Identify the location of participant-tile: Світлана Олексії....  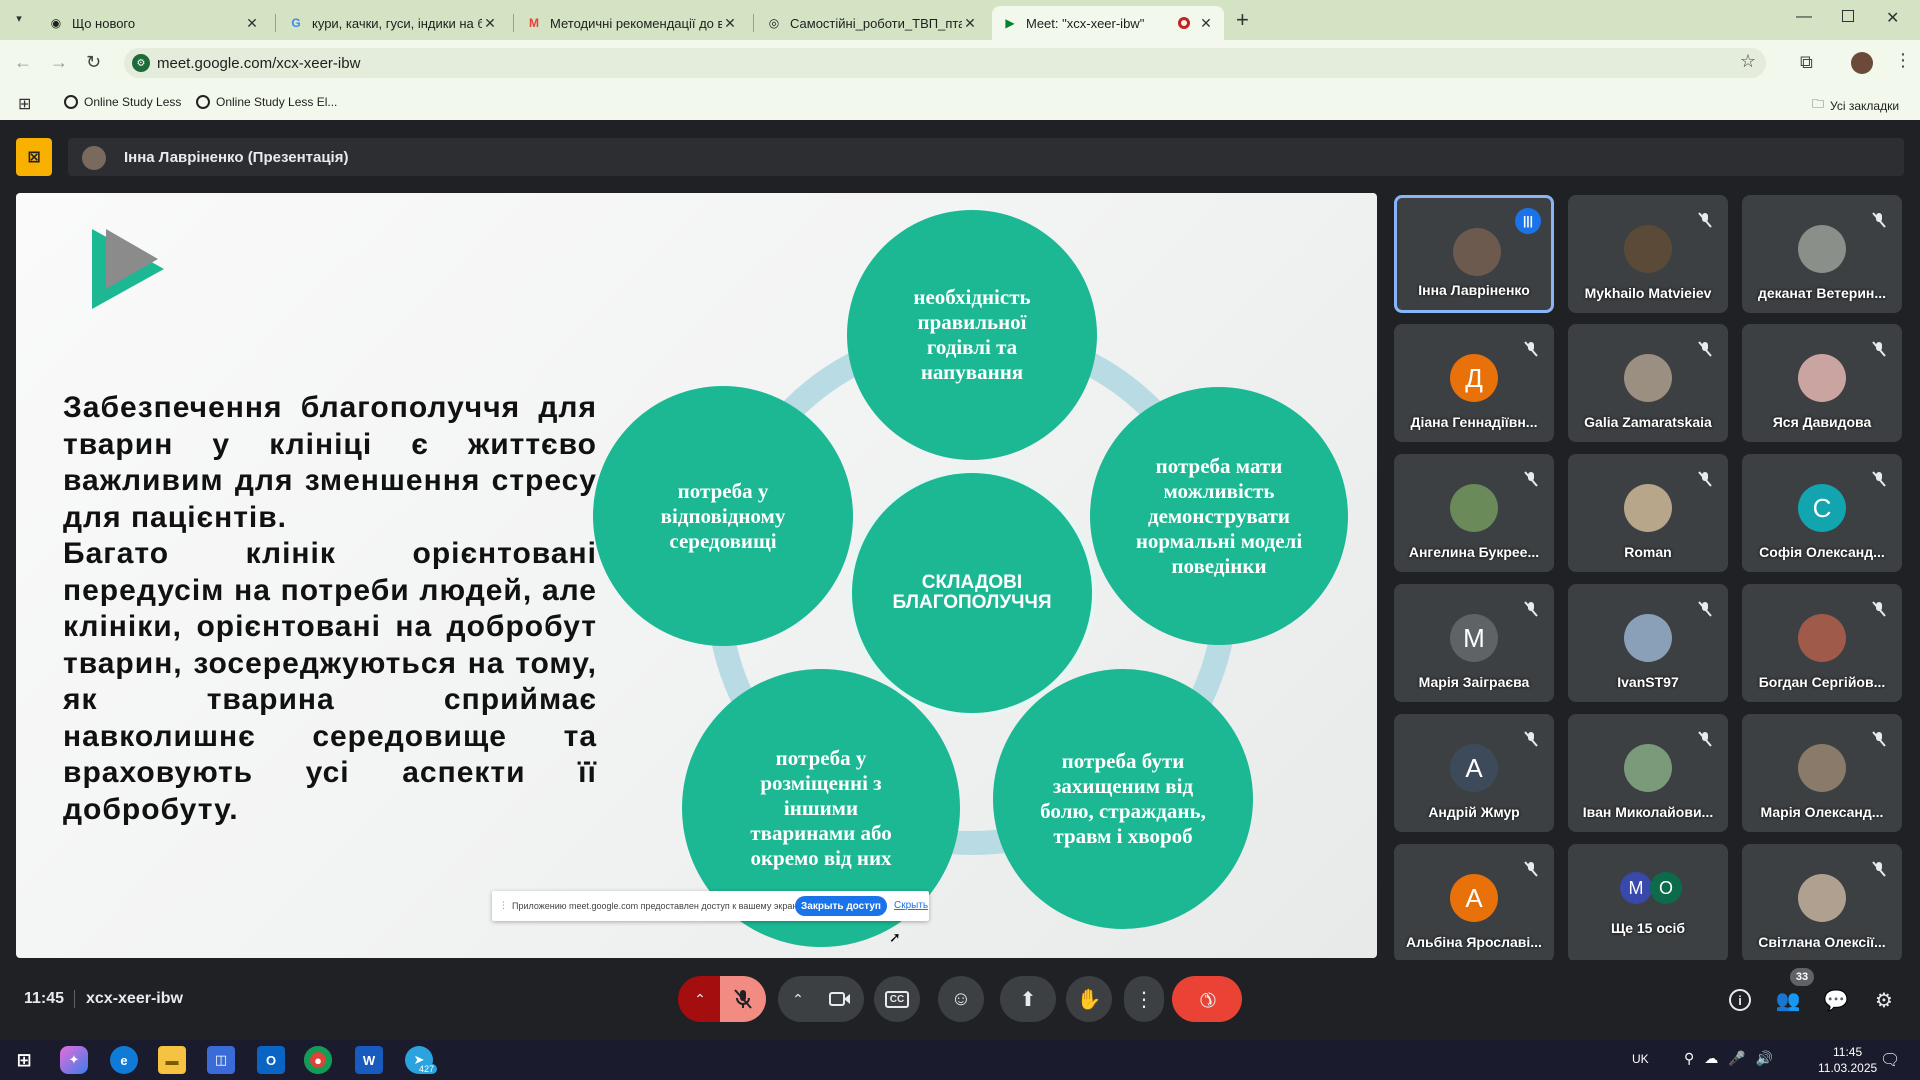
(1822, 903).